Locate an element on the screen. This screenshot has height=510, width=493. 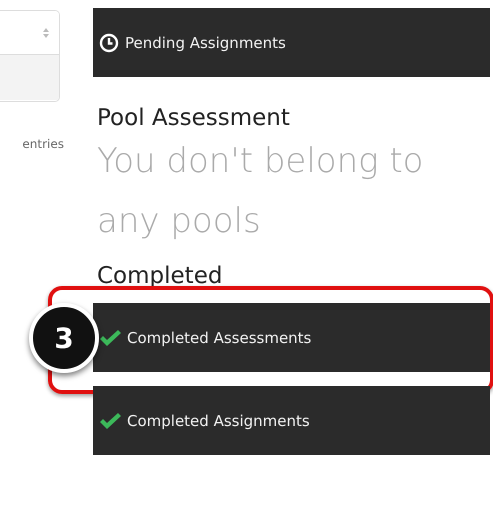
entries-select is located at coordinates (30, 56).